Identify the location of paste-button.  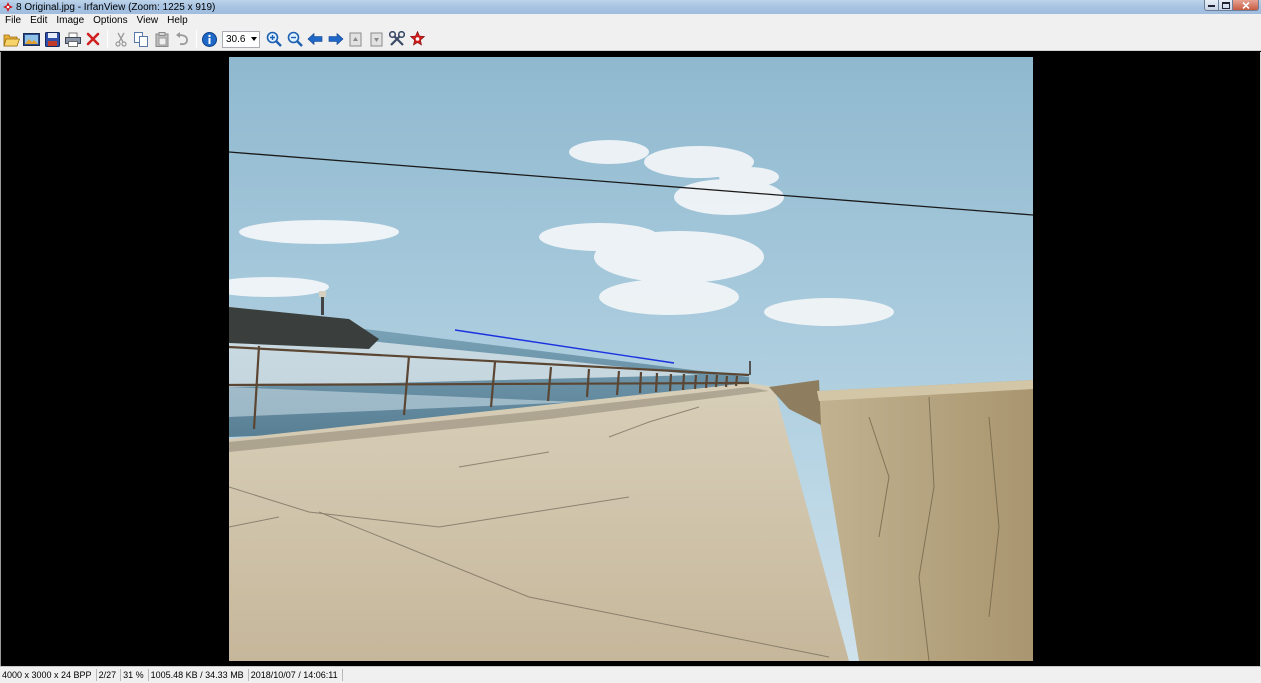
(162, 39).